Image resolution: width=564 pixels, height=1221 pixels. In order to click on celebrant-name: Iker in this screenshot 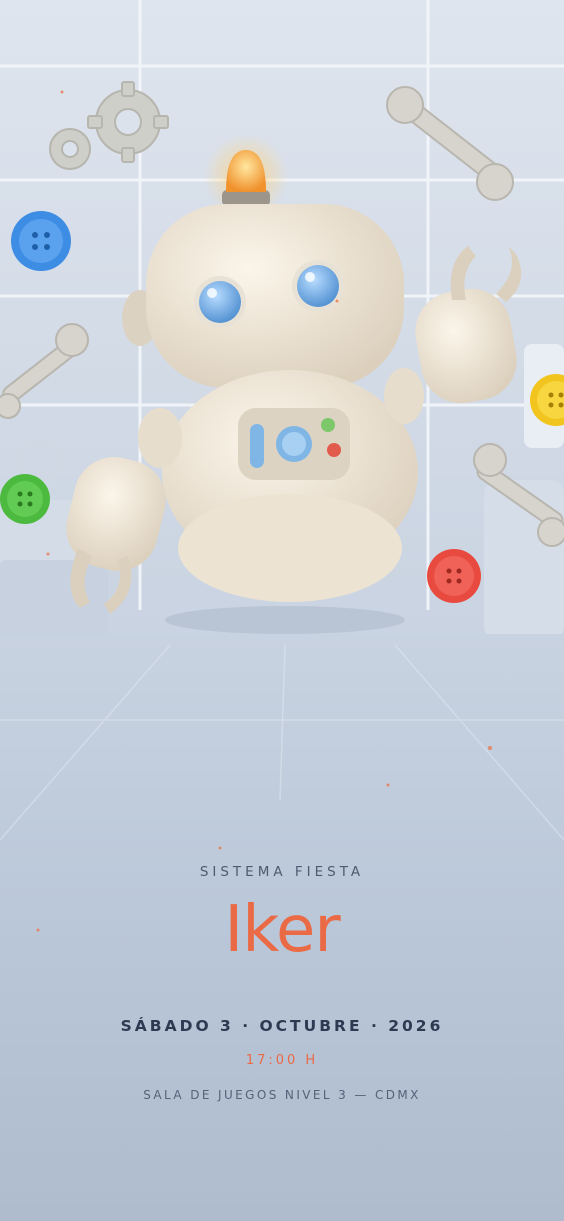, I will do `click(282, 930)`.